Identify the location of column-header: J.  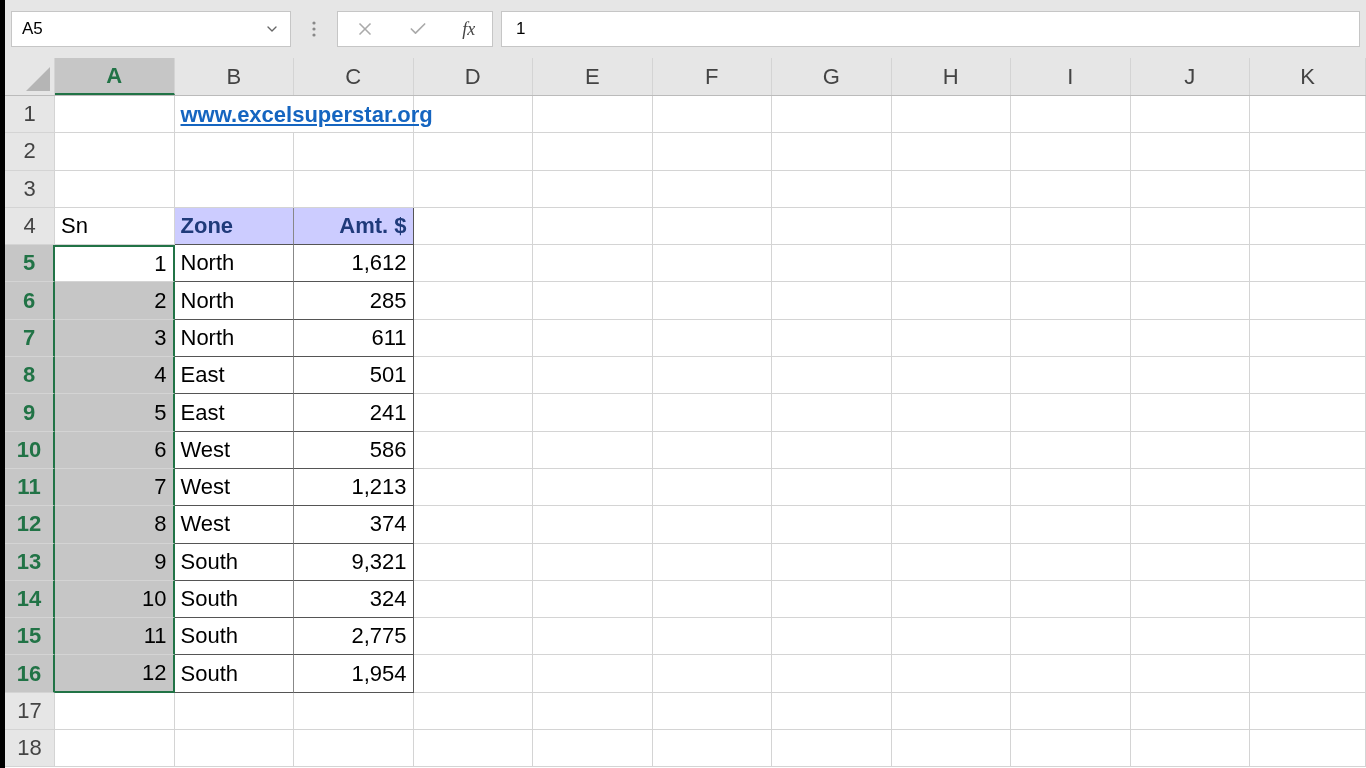
(1190, 76).